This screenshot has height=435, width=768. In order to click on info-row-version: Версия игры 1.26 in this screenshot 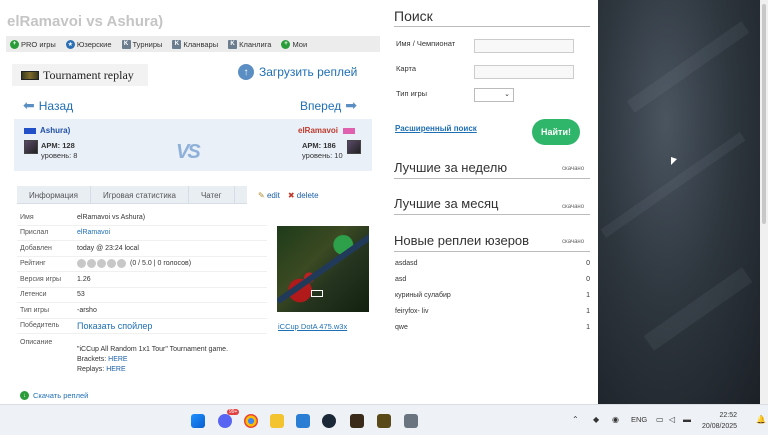, I will do `click(142, 280)`.